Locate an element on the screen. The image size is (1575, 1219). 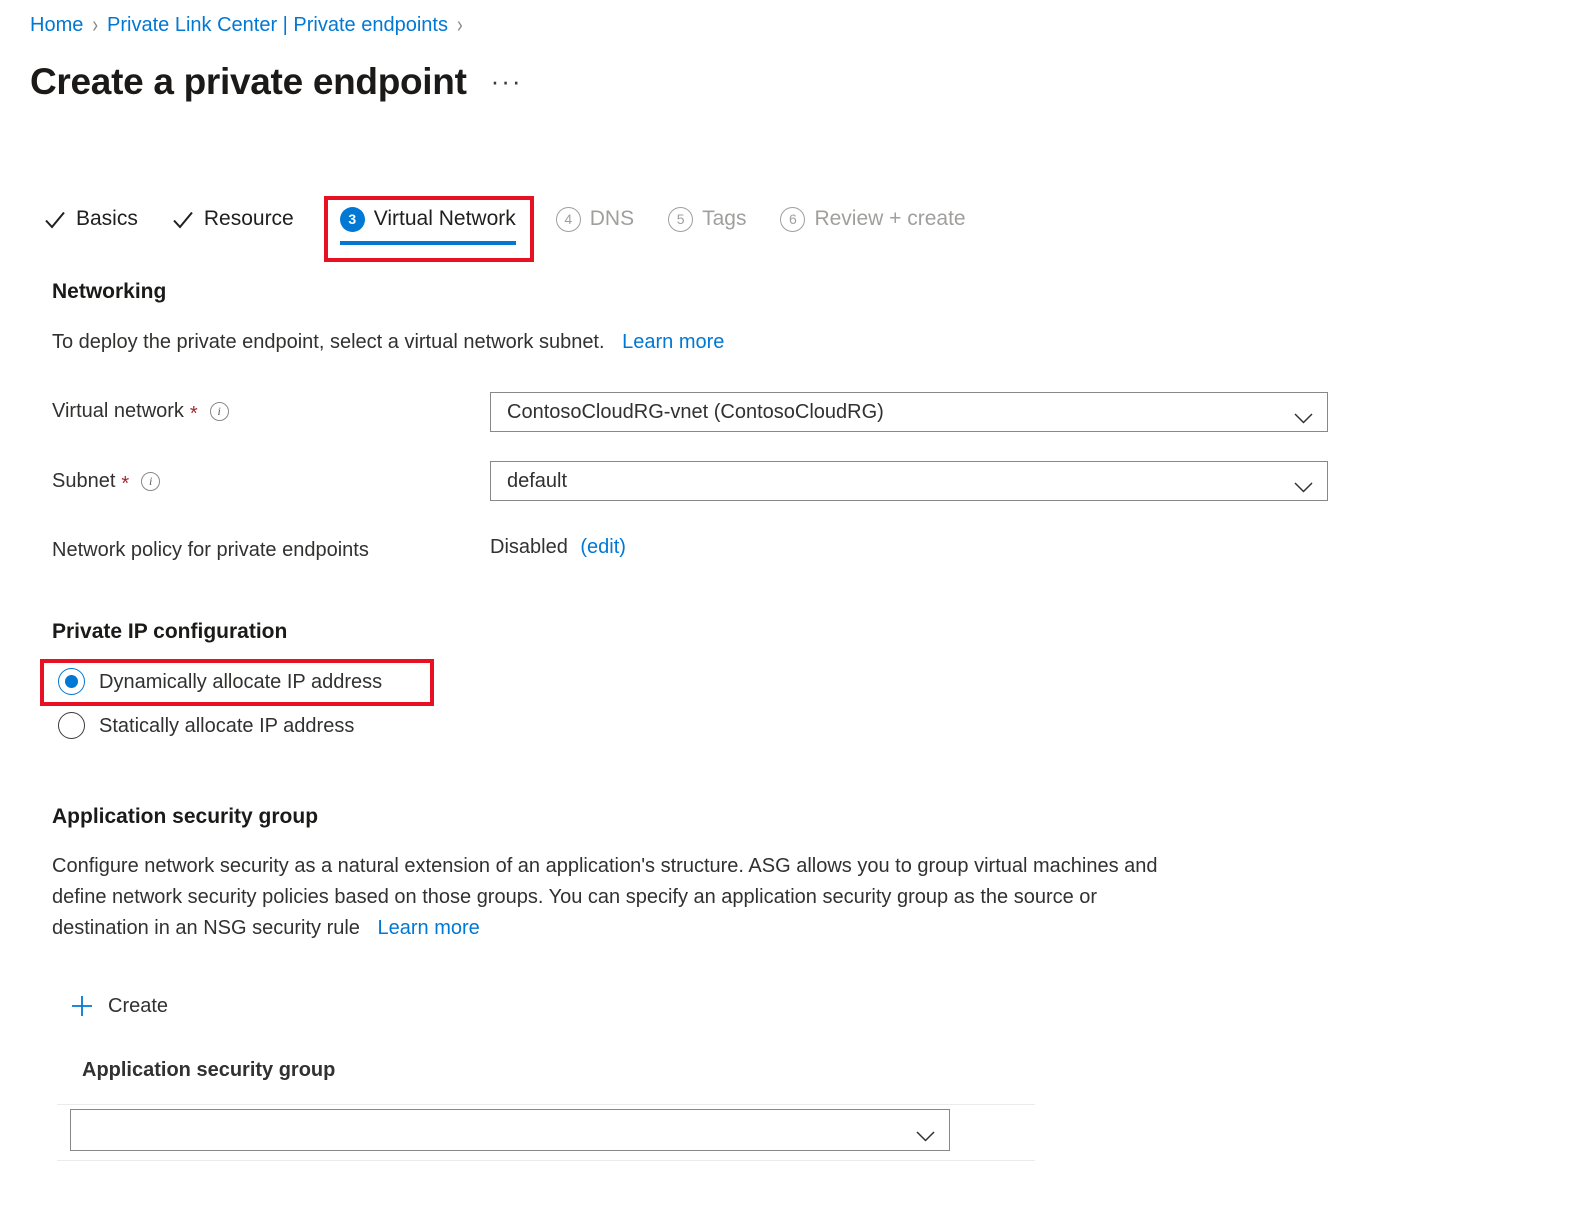
tab-label: Virtual Network is located at coordinates (444, 218).